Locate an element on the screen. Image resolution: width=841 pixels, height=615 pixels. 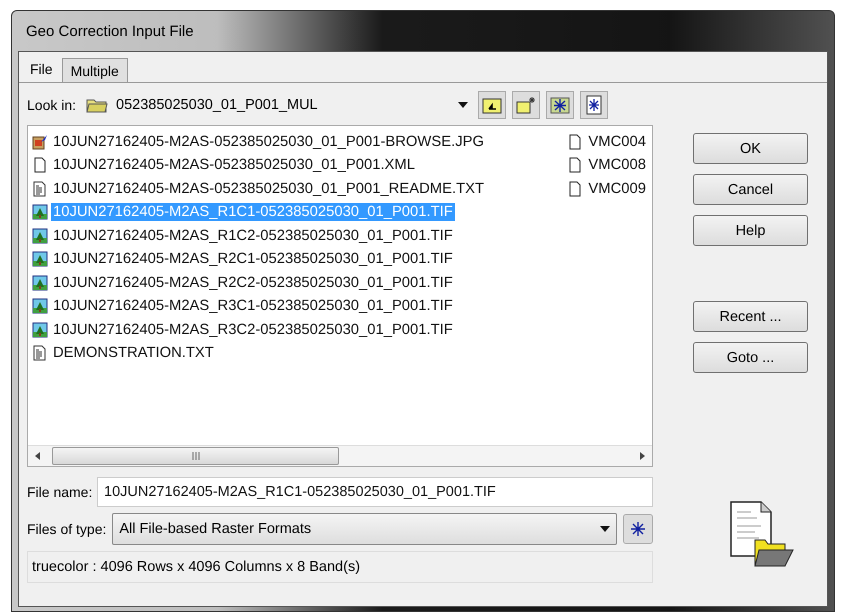
file-item: 10JUN27162405-M2AS_R1C2-052385025030_01_P001.TIF is located at coordinates (253, 235).